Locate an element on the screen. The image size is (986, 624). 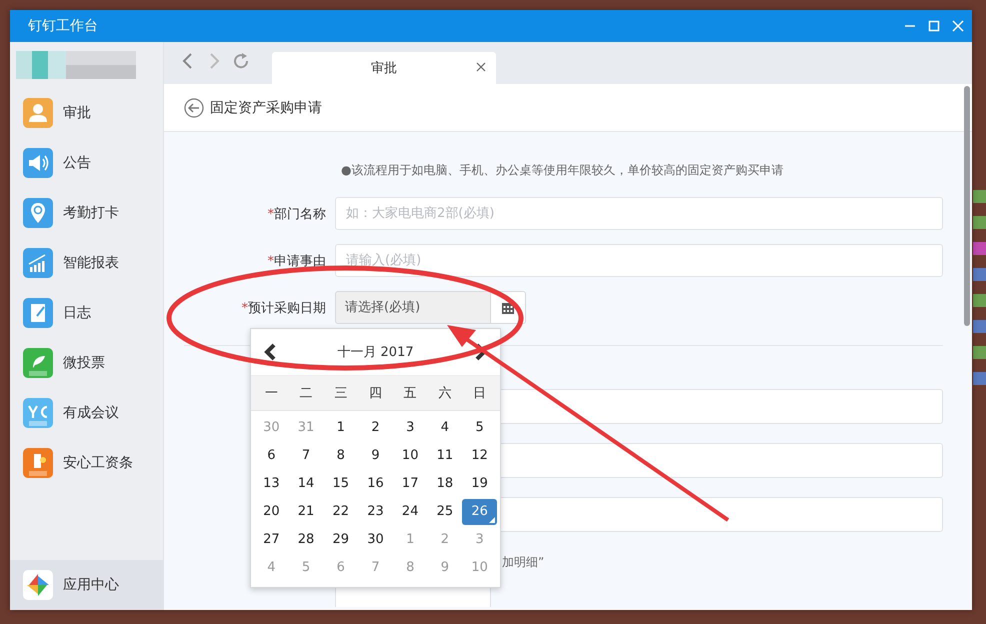
calendar-day: 27 is located at coordinates (271, 540).